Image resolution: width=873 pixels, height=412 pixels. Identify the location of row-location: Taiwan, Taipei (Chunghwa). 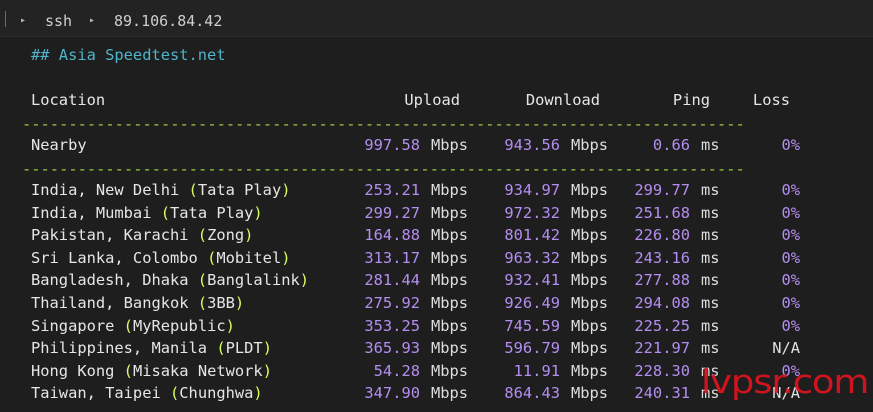
(147, 393).